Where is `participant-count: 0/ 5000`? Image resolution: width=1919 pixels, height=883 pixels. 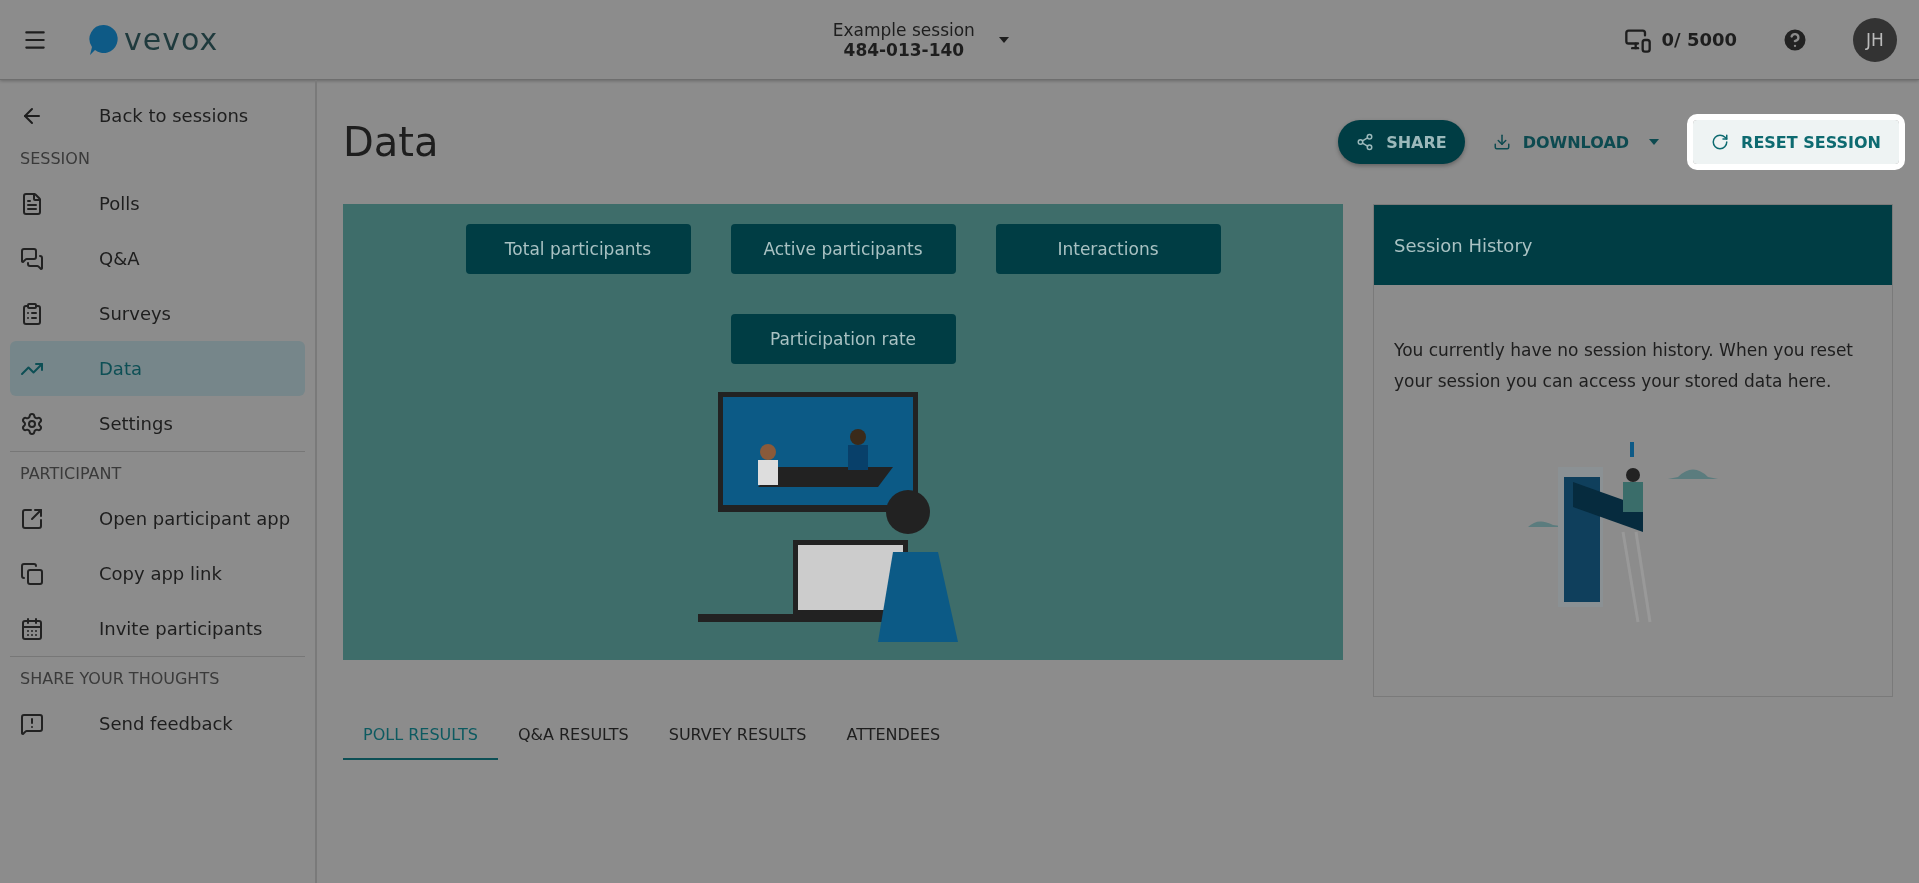 participant-count: 0/ 5000 is located at coordinates (1699, 39).